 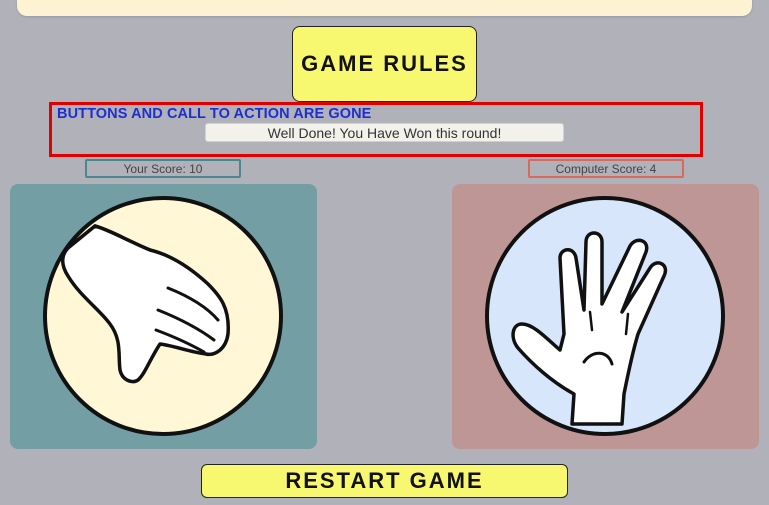 I want to click on paper-hand-icon, so click(x=163, y=316).